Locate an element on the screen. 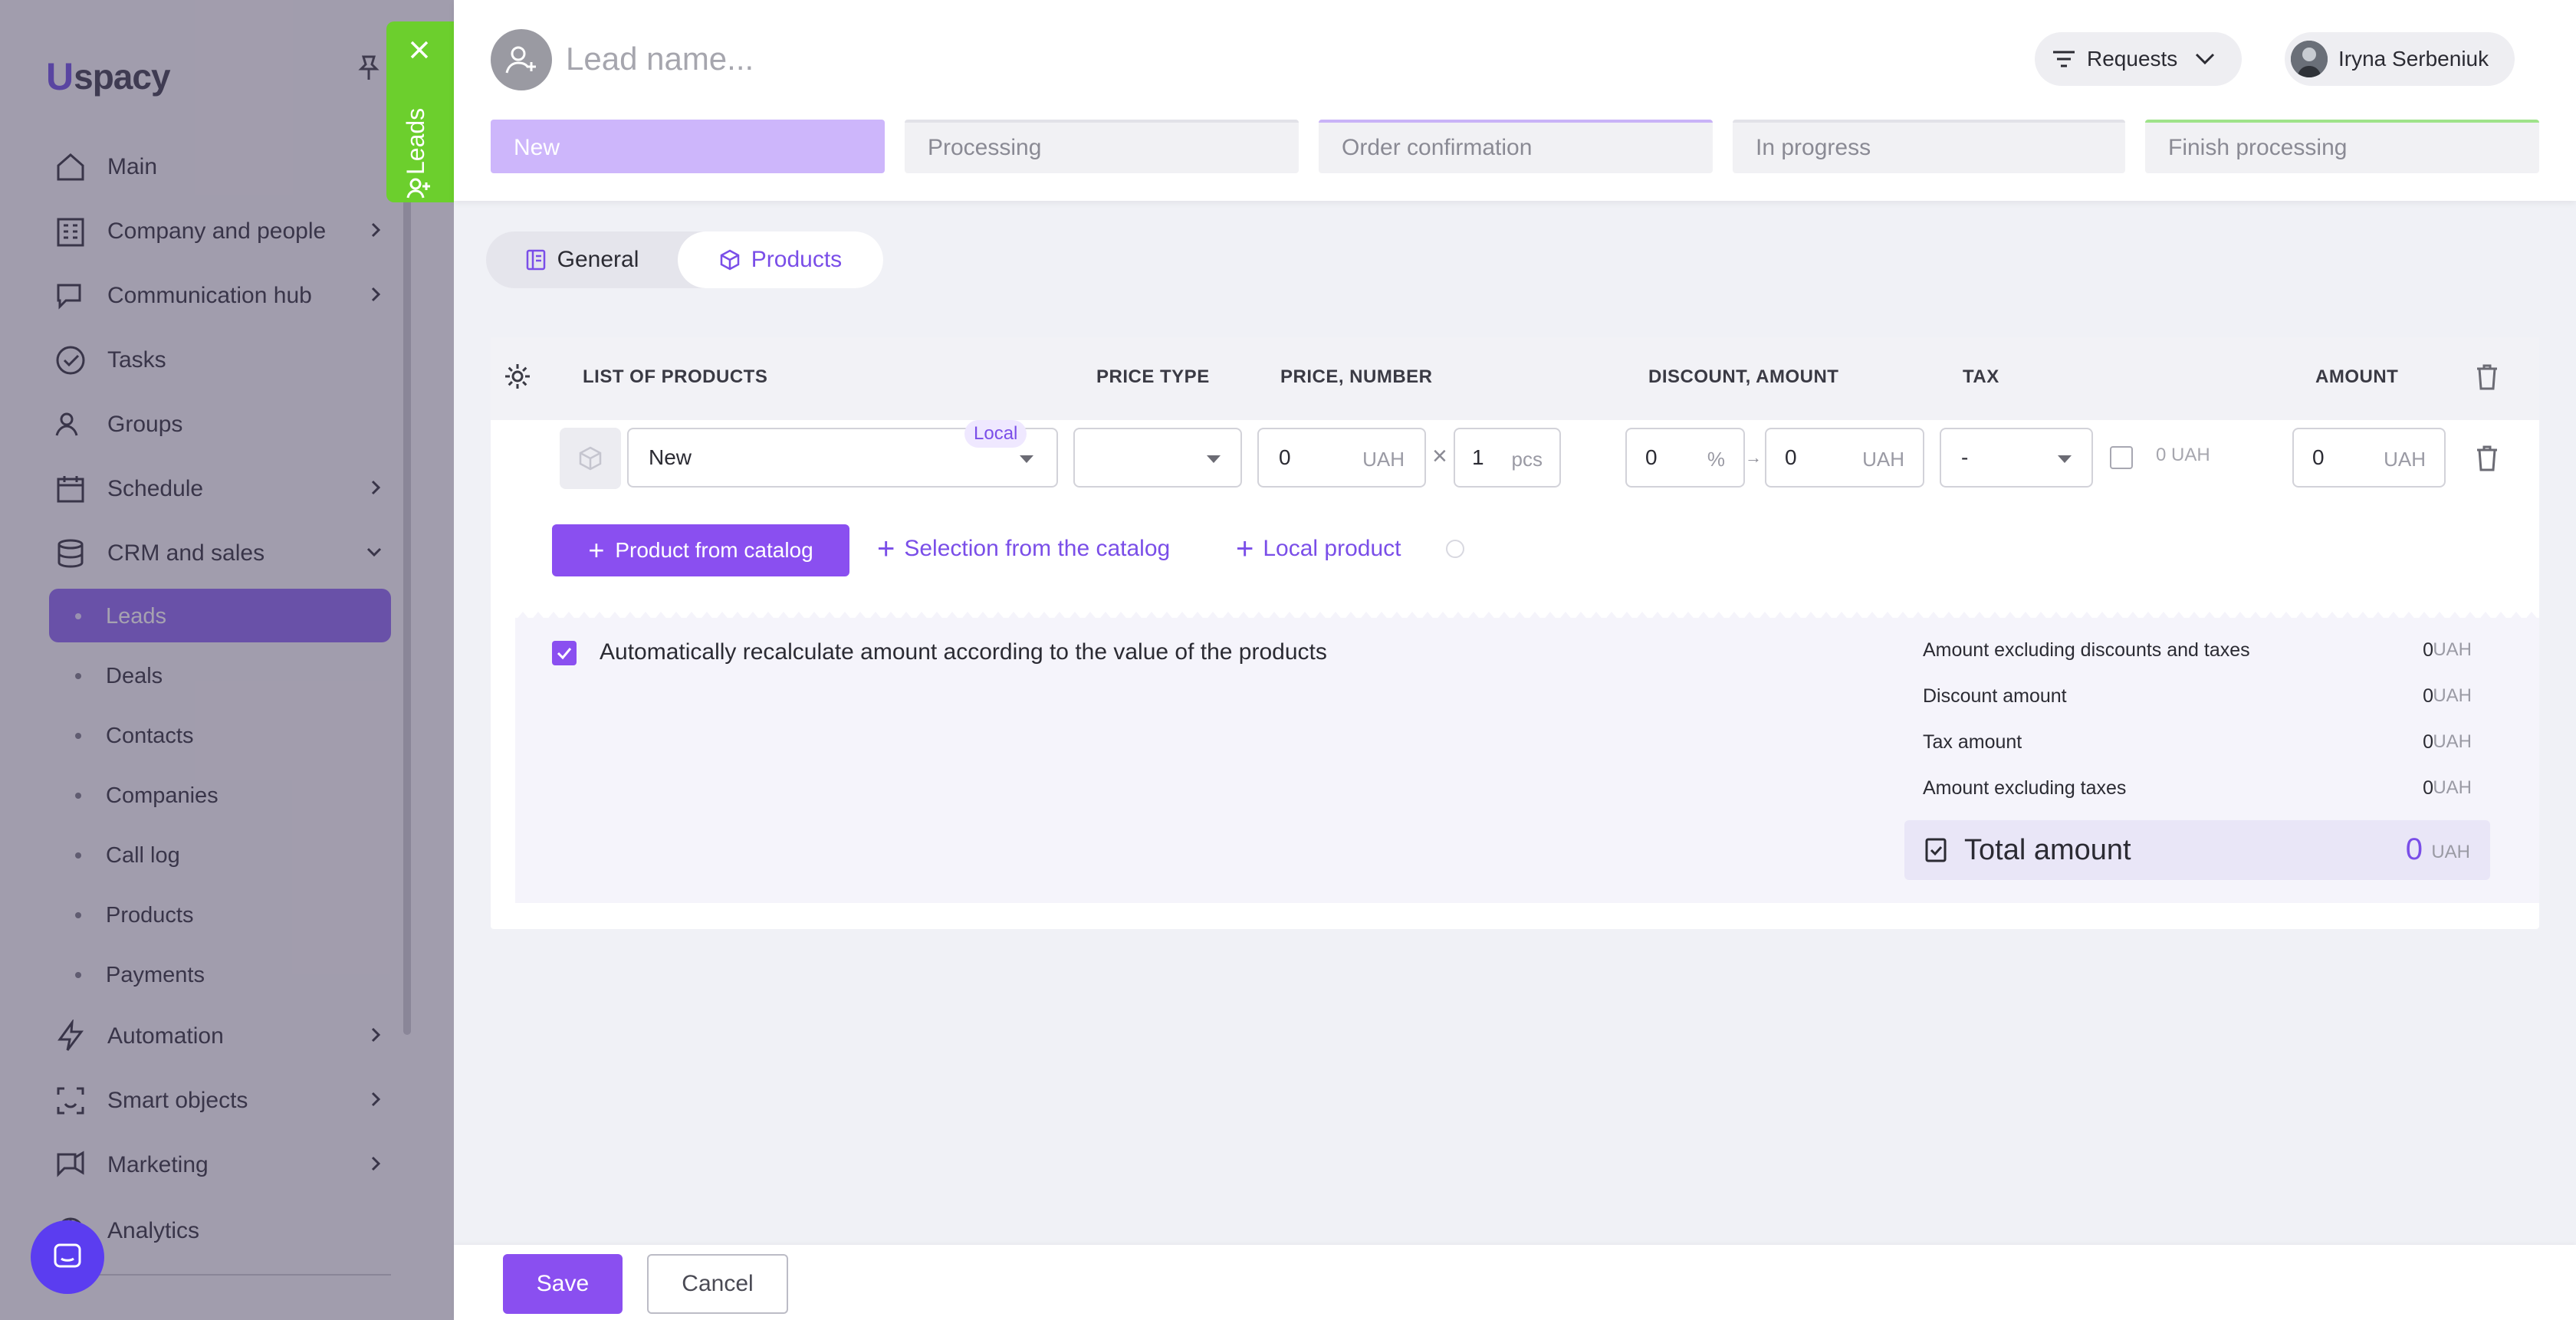 The height and width of the screenshot is (1320, 2576). price-input: 0 UAH is located at coordinates (1342, 458).